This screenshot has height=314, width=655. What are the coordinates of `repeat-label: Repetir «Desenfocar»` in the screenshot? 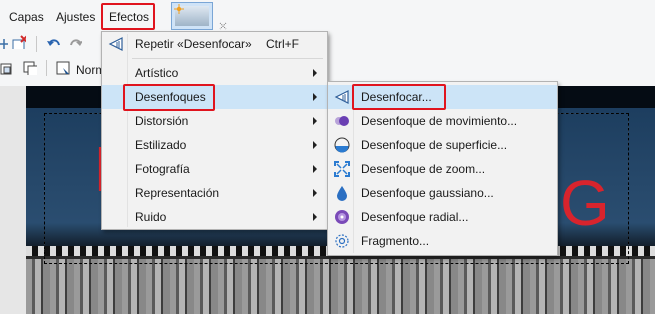 It's located at (193, 44).